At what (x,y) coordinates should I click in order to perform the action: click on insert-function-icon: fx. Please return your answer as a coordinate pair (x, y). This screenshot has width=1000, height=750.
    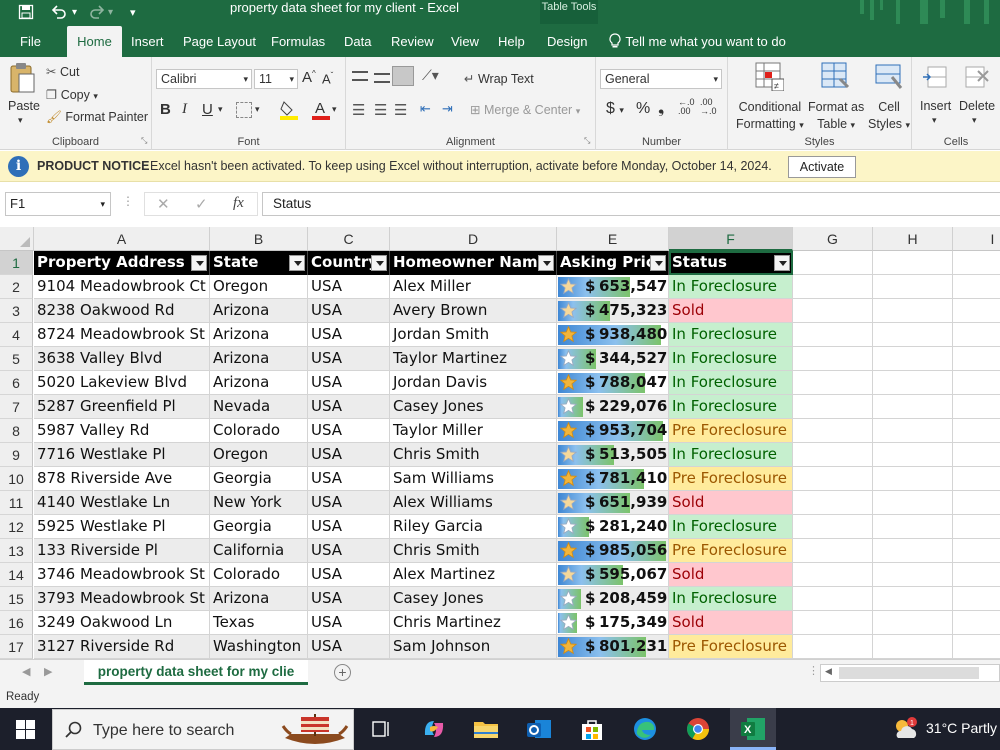
    Looking at the image, I should click on (238, 203).